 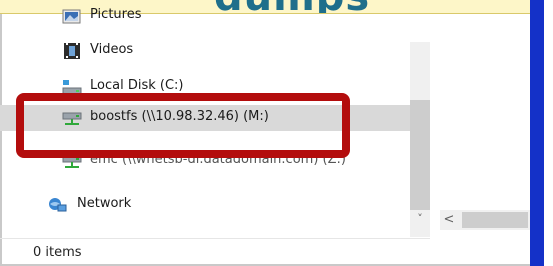 I want to click on nav-item-label: emc (\\wnetsb-dl.datadomain.com) (Z:), so click(x=218, y=159).